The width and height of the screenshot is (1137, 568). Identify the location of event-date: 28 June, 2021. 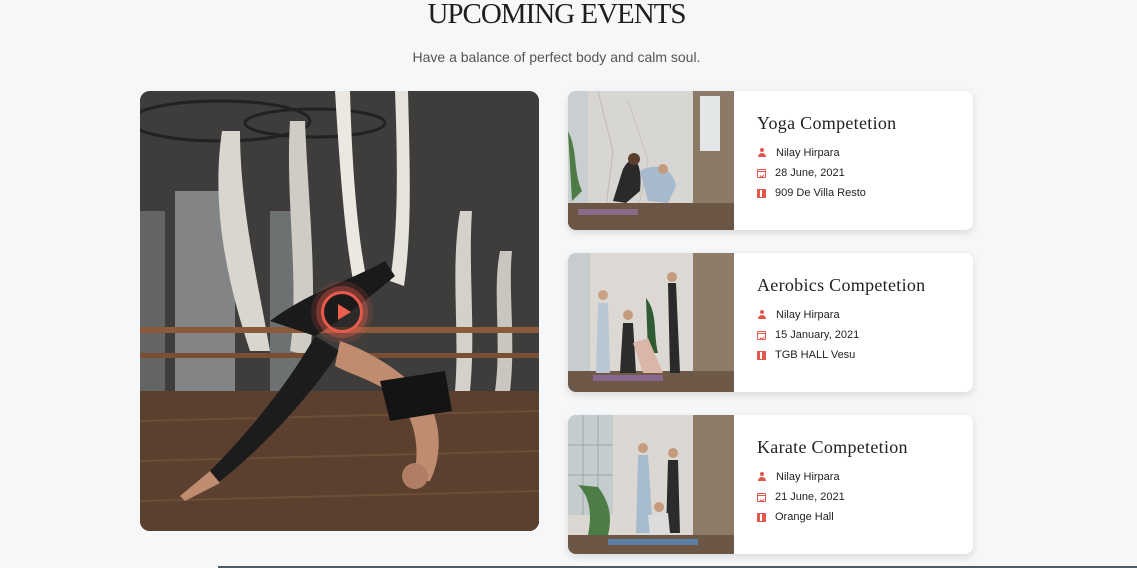
(801, 173).